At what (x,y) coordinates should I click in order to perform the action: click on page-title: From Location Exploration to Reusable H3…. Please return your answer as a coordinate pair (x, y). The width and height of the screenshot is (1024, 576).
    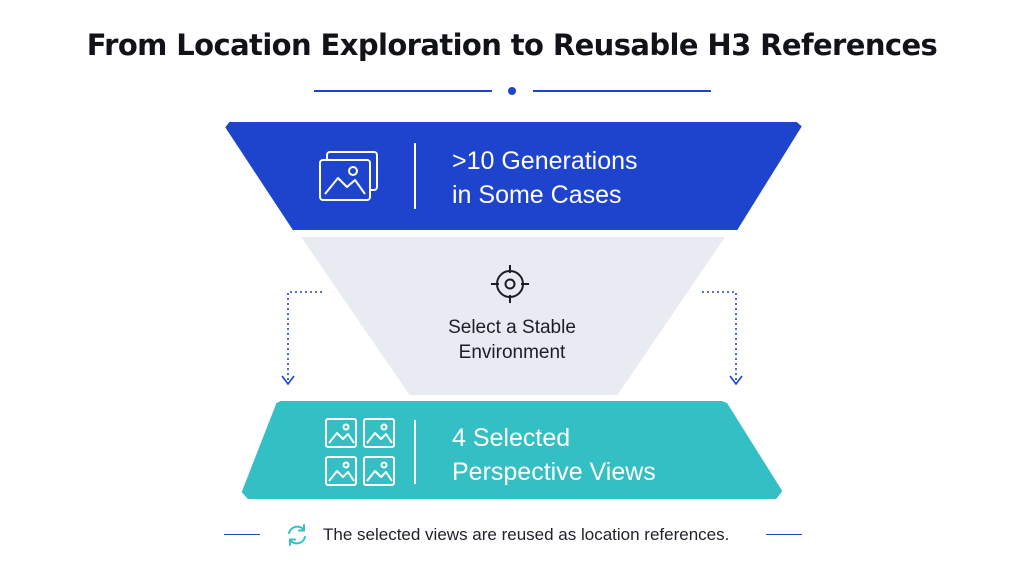
    Looking at the image, I should click on (512, 45).